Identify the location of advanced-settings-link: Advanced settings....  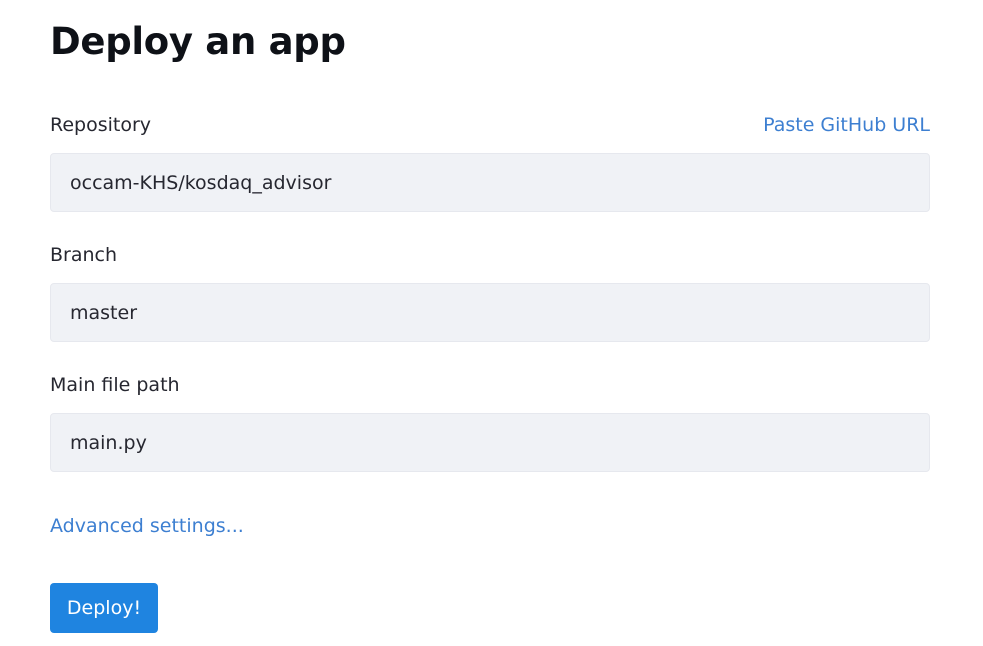
(147, 526).